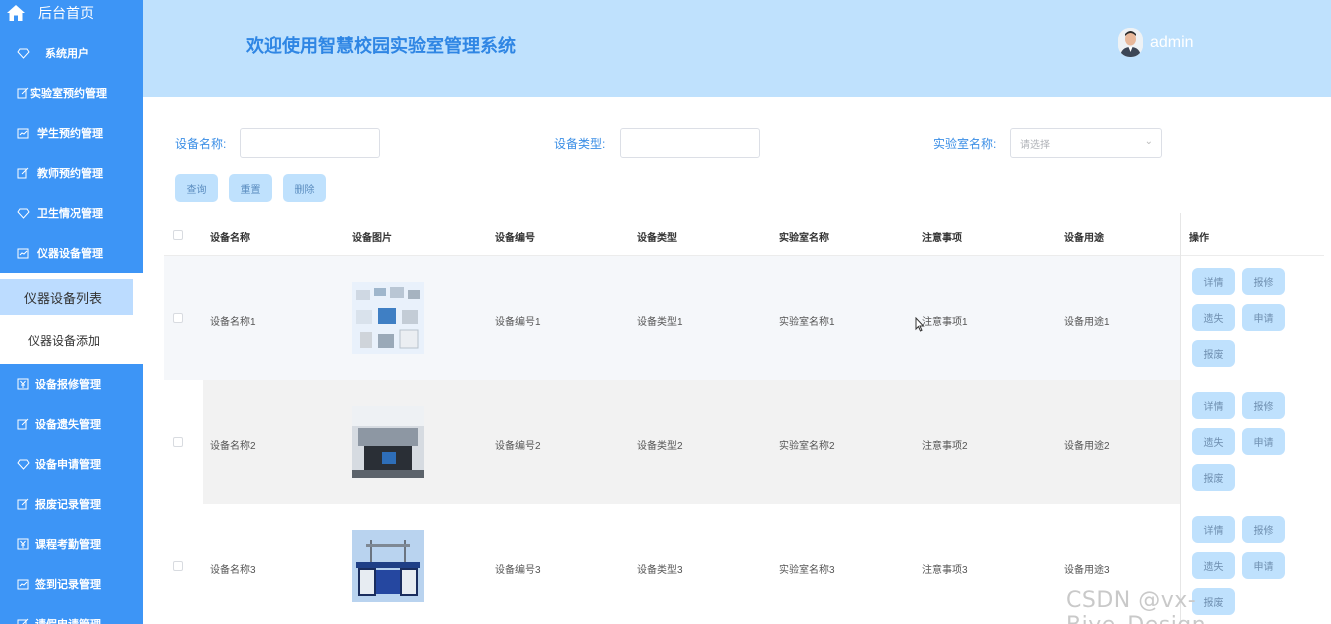 This screenshot has width=1331, height=624. I want to click on sidebar-item-label: 学生预约管理, so click(70, 134).